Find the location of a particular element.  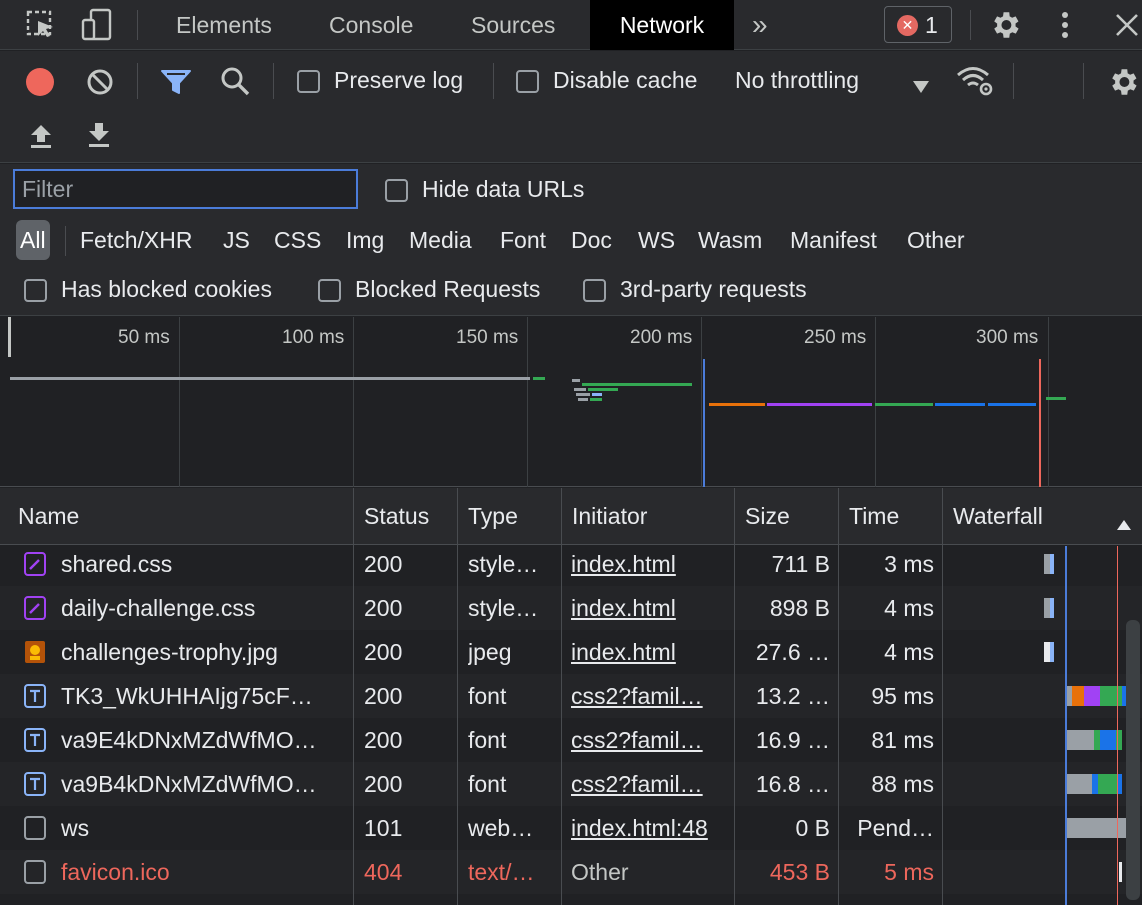

tab-divider is located at coordinates (970, 25).